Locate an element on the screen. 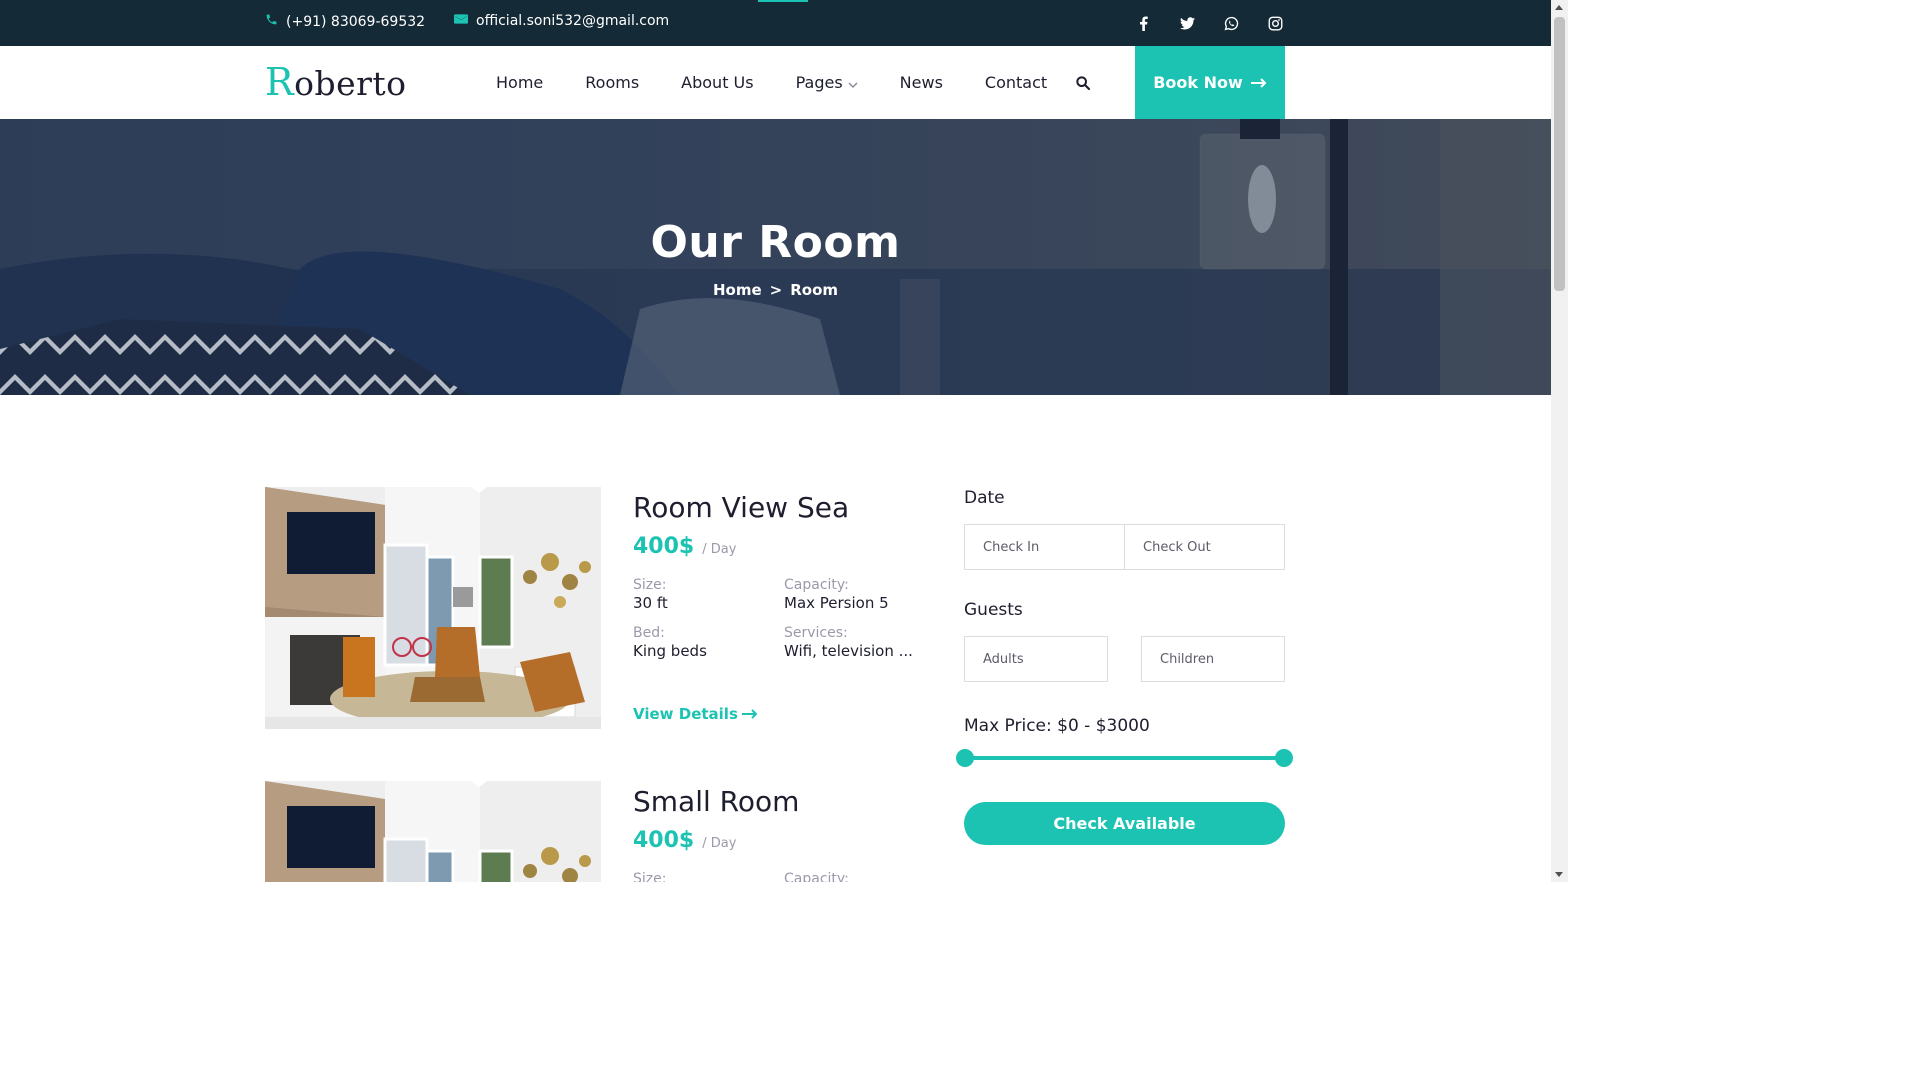  twitter-icon is located at coordinates (1187, 23).